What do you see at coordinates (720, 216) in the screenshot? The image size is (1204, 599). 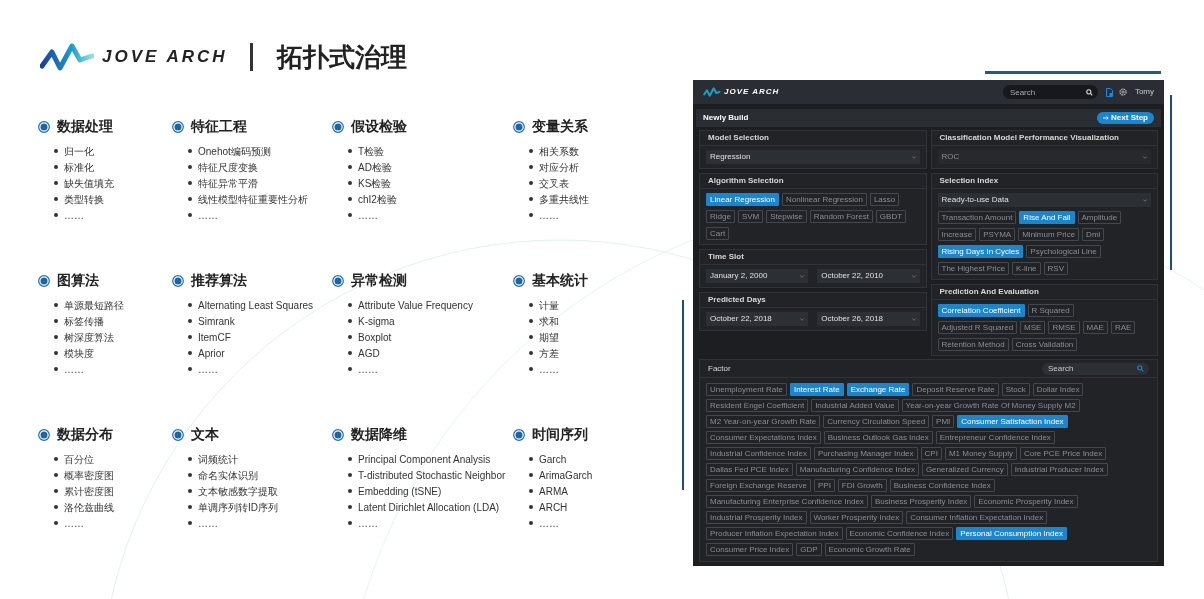 I see `option-chip: Ridge` at bounding box center [720, 216].